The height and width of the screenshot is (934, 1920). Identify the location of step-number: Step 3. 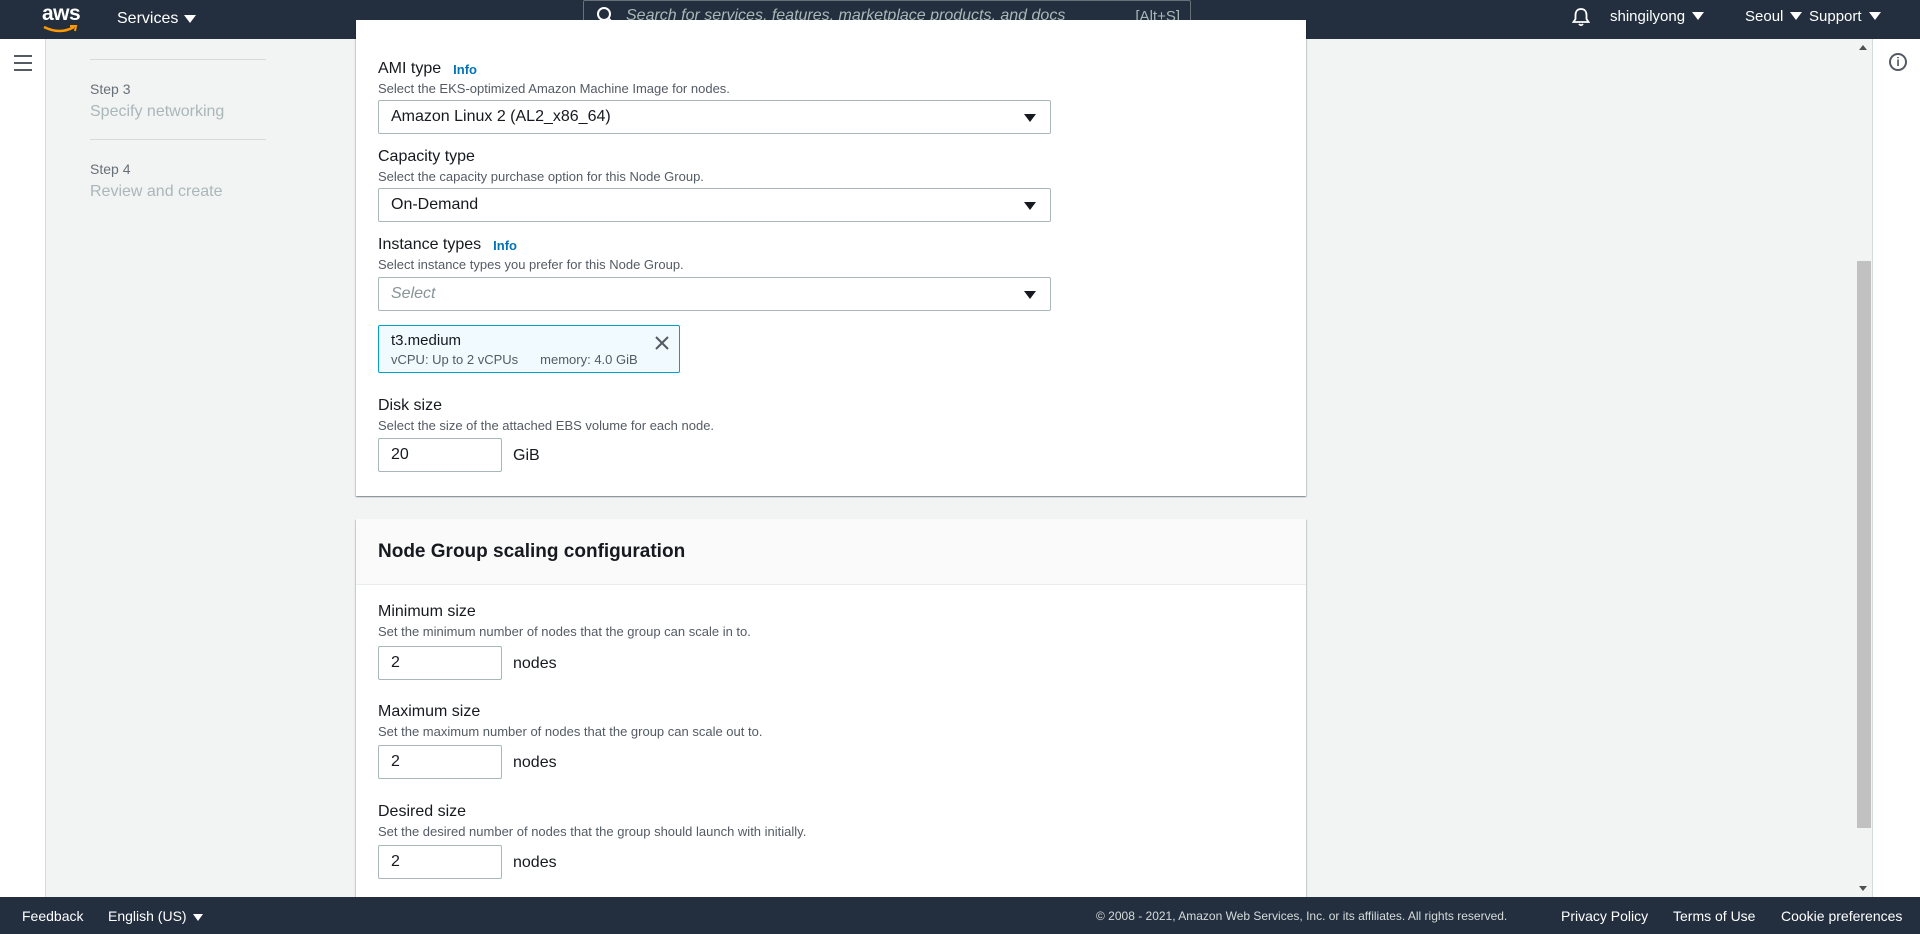
(110, 89).